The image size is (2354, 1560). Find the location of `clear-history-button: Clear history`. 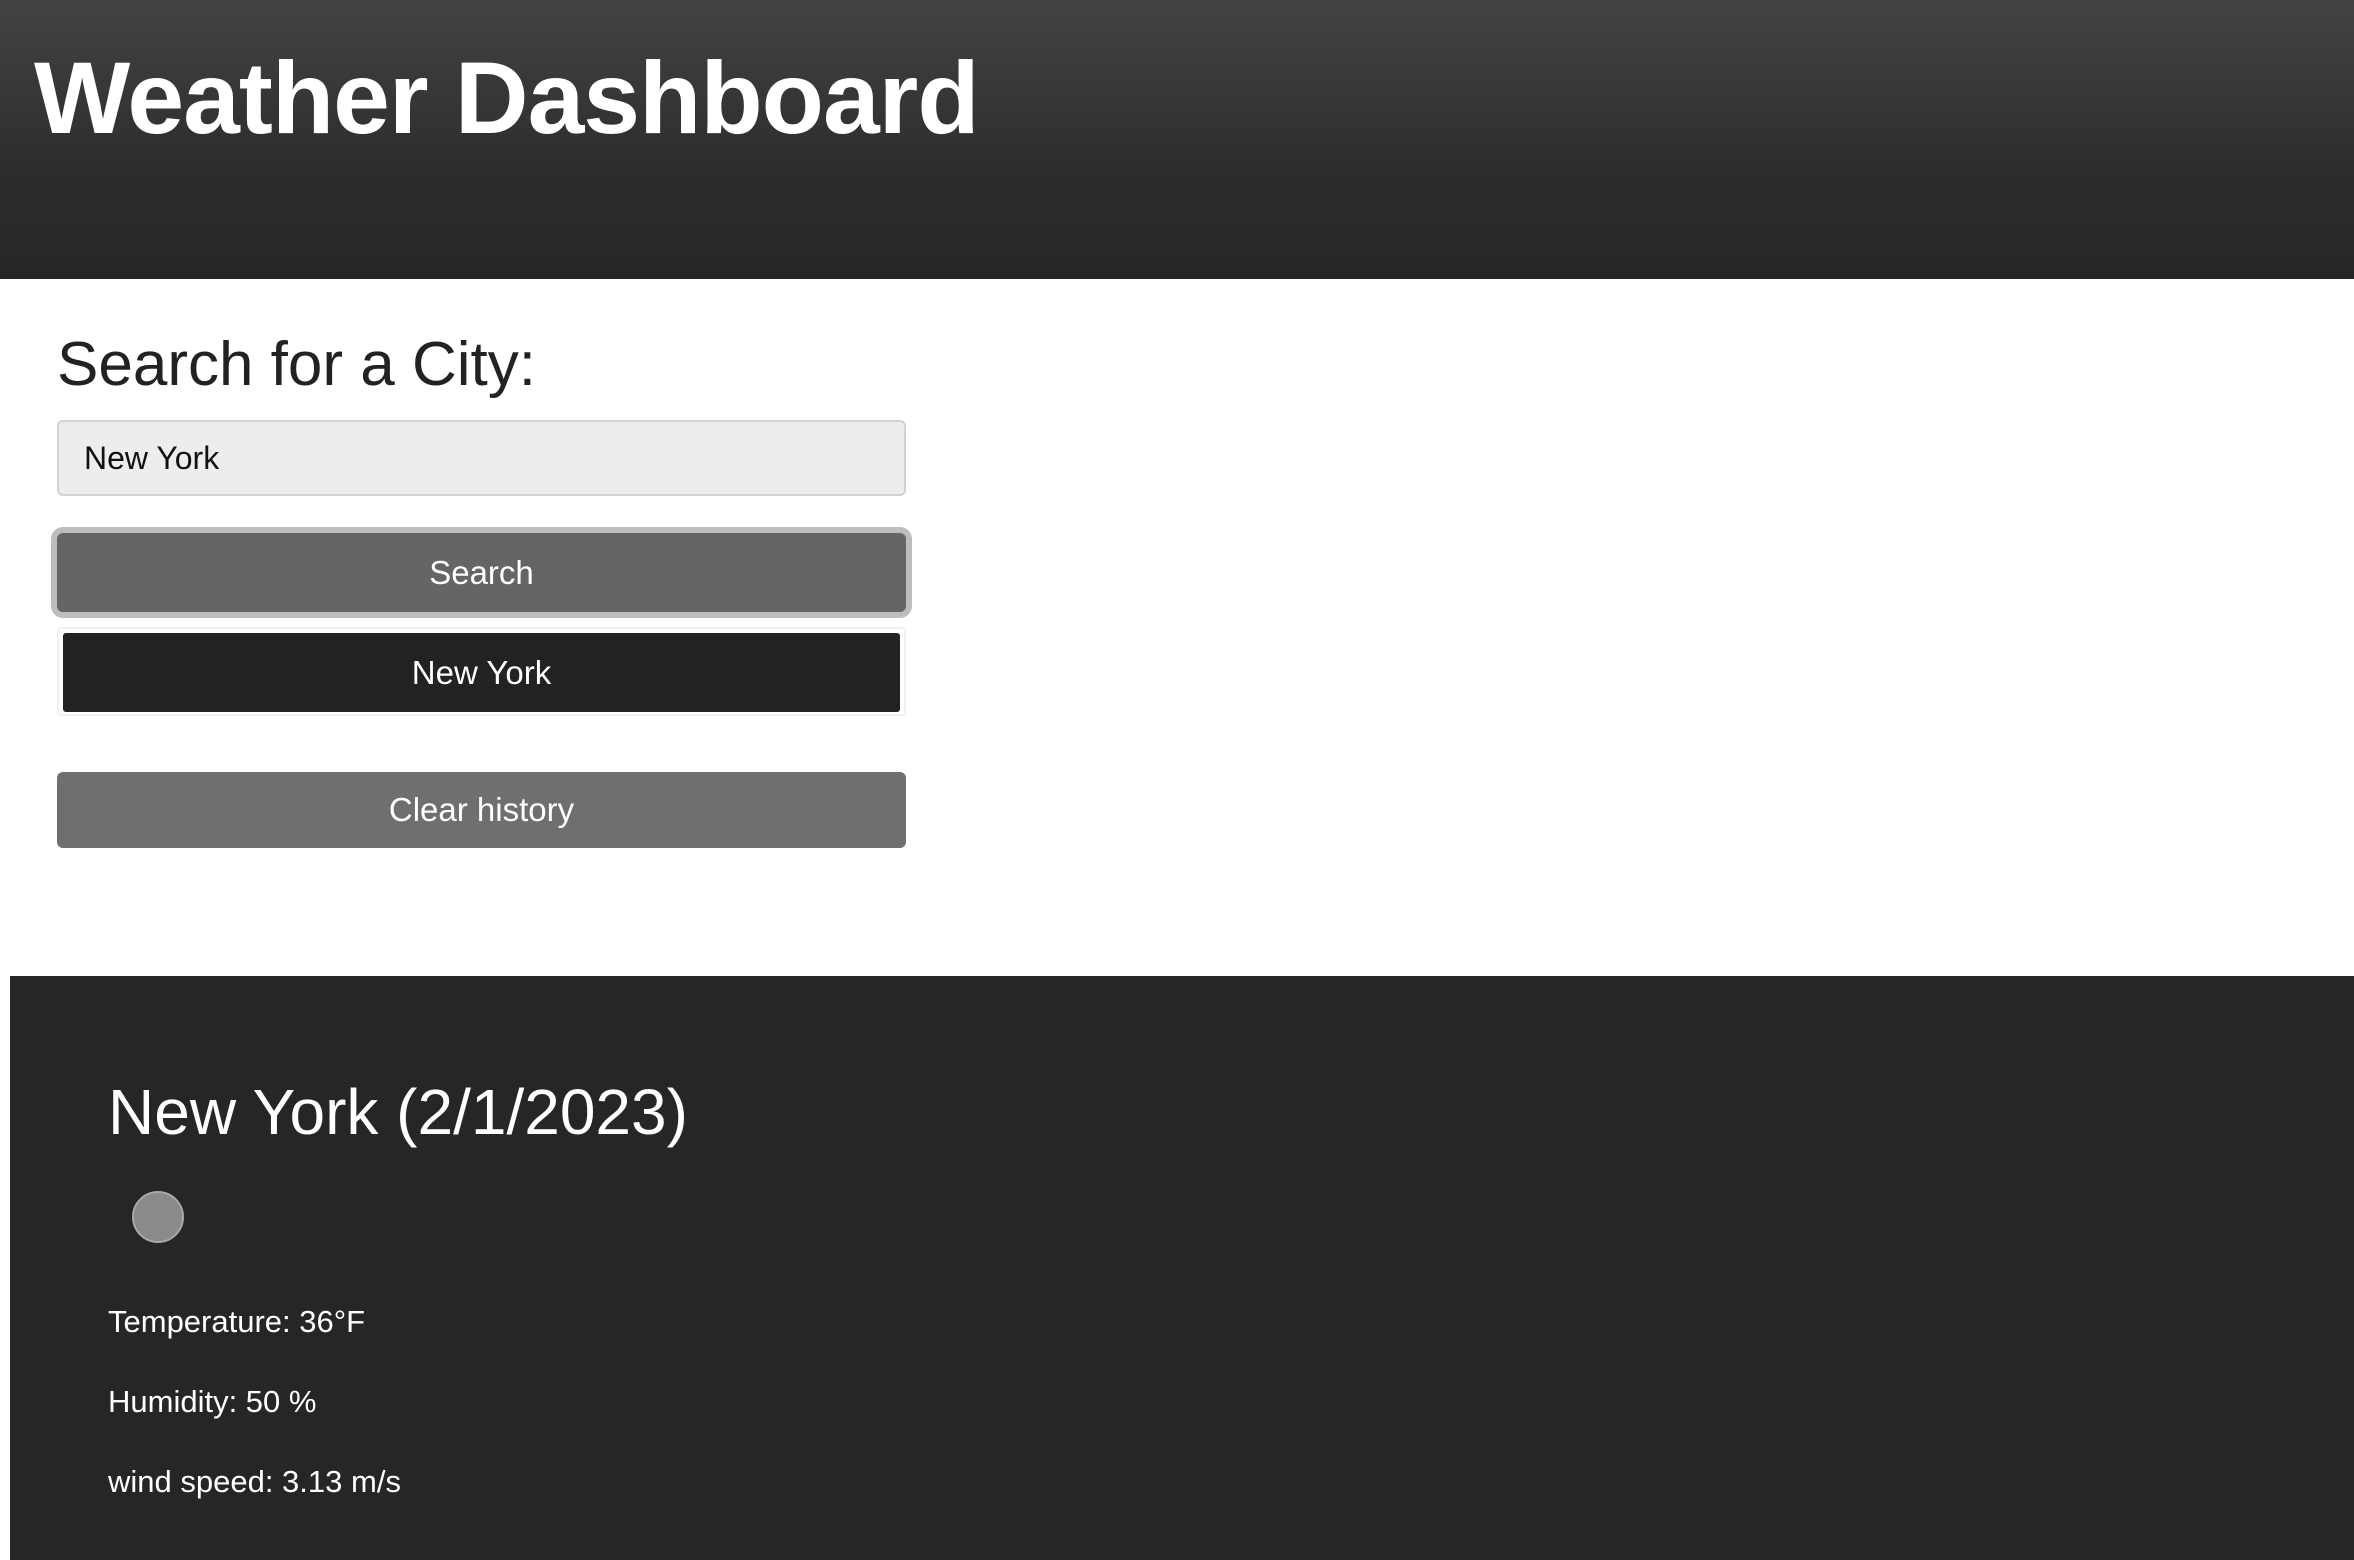

clear-history-button: Clear history is located at coordinates (481, 810).